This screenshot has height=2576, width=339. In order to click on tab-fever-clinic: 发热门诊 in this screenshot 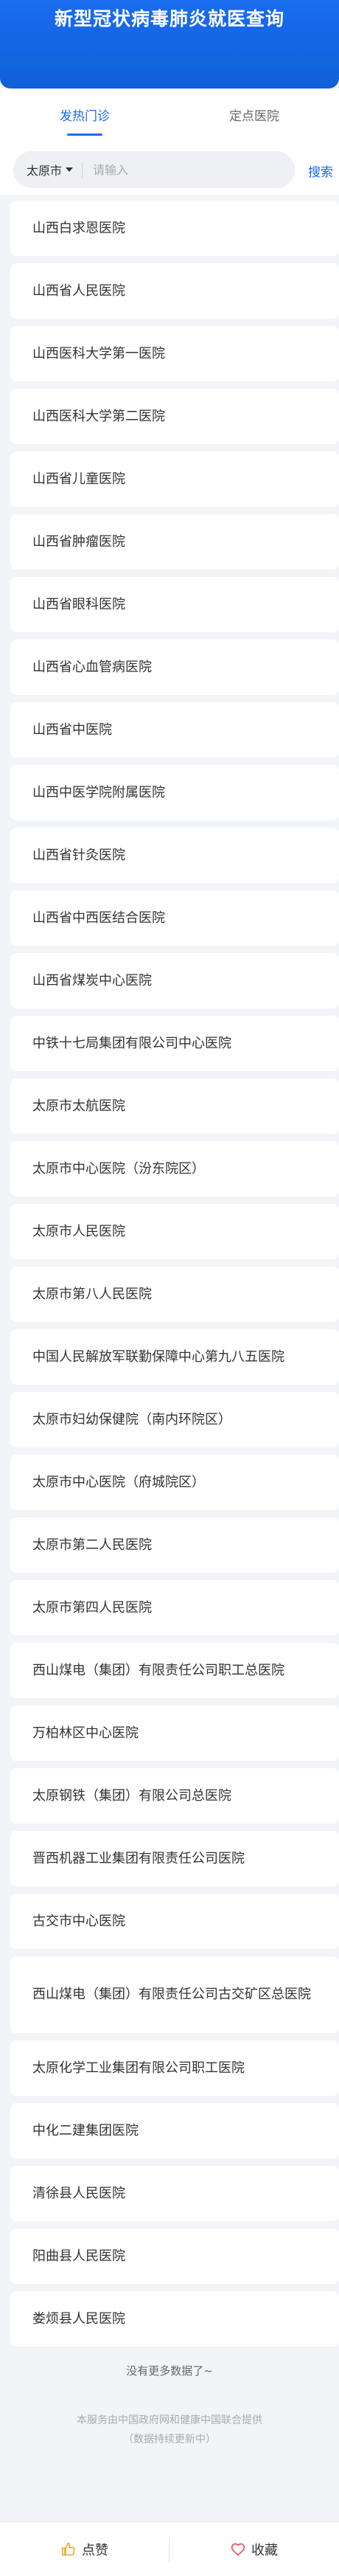, I will do `click(85, 117)`.